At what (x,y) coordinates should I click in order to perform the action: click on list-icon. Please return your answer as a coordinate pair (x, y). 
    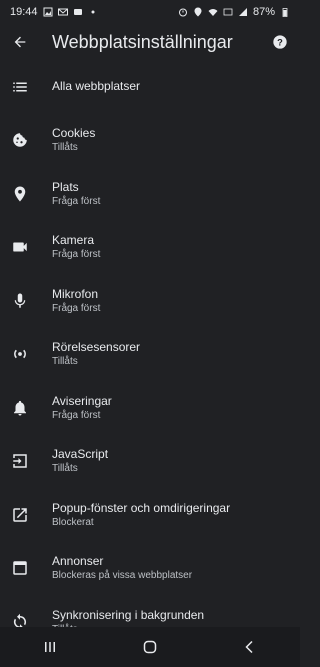
    Looking at the image, I should click on (20, 87).